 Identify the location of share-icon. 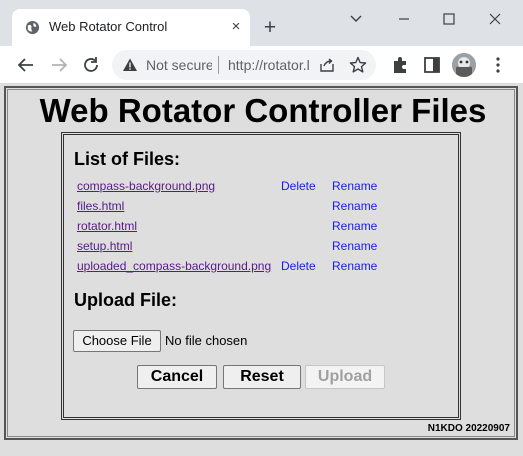
(327, 65).